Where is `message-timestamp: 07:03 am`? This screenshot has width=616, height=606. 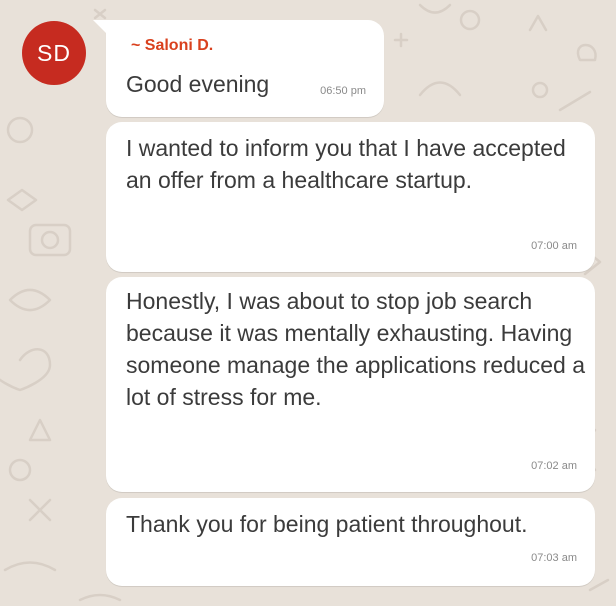
message-timestamp: 07:03 am is located at coordinates (554, 558).